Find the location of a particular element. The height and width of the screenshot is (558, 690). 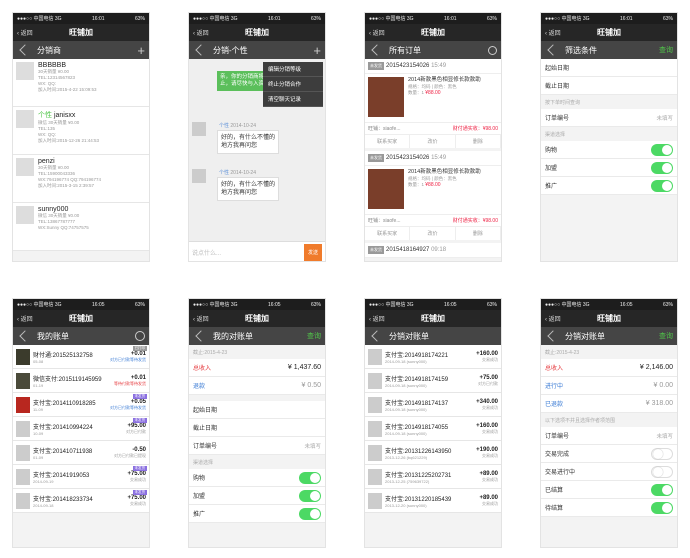

status-bar: ●●●○○ 中国电信 3G 16:01 63% is located at coordinates (433, 18).